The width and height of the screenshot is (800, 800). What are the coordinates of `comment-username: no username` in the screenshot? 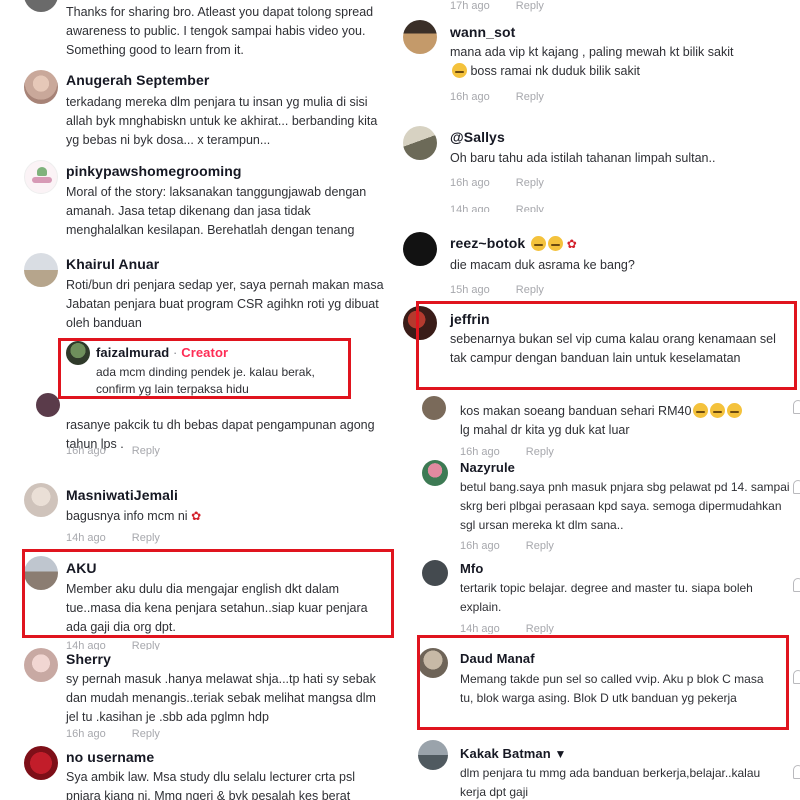 It's located at (110, 757).